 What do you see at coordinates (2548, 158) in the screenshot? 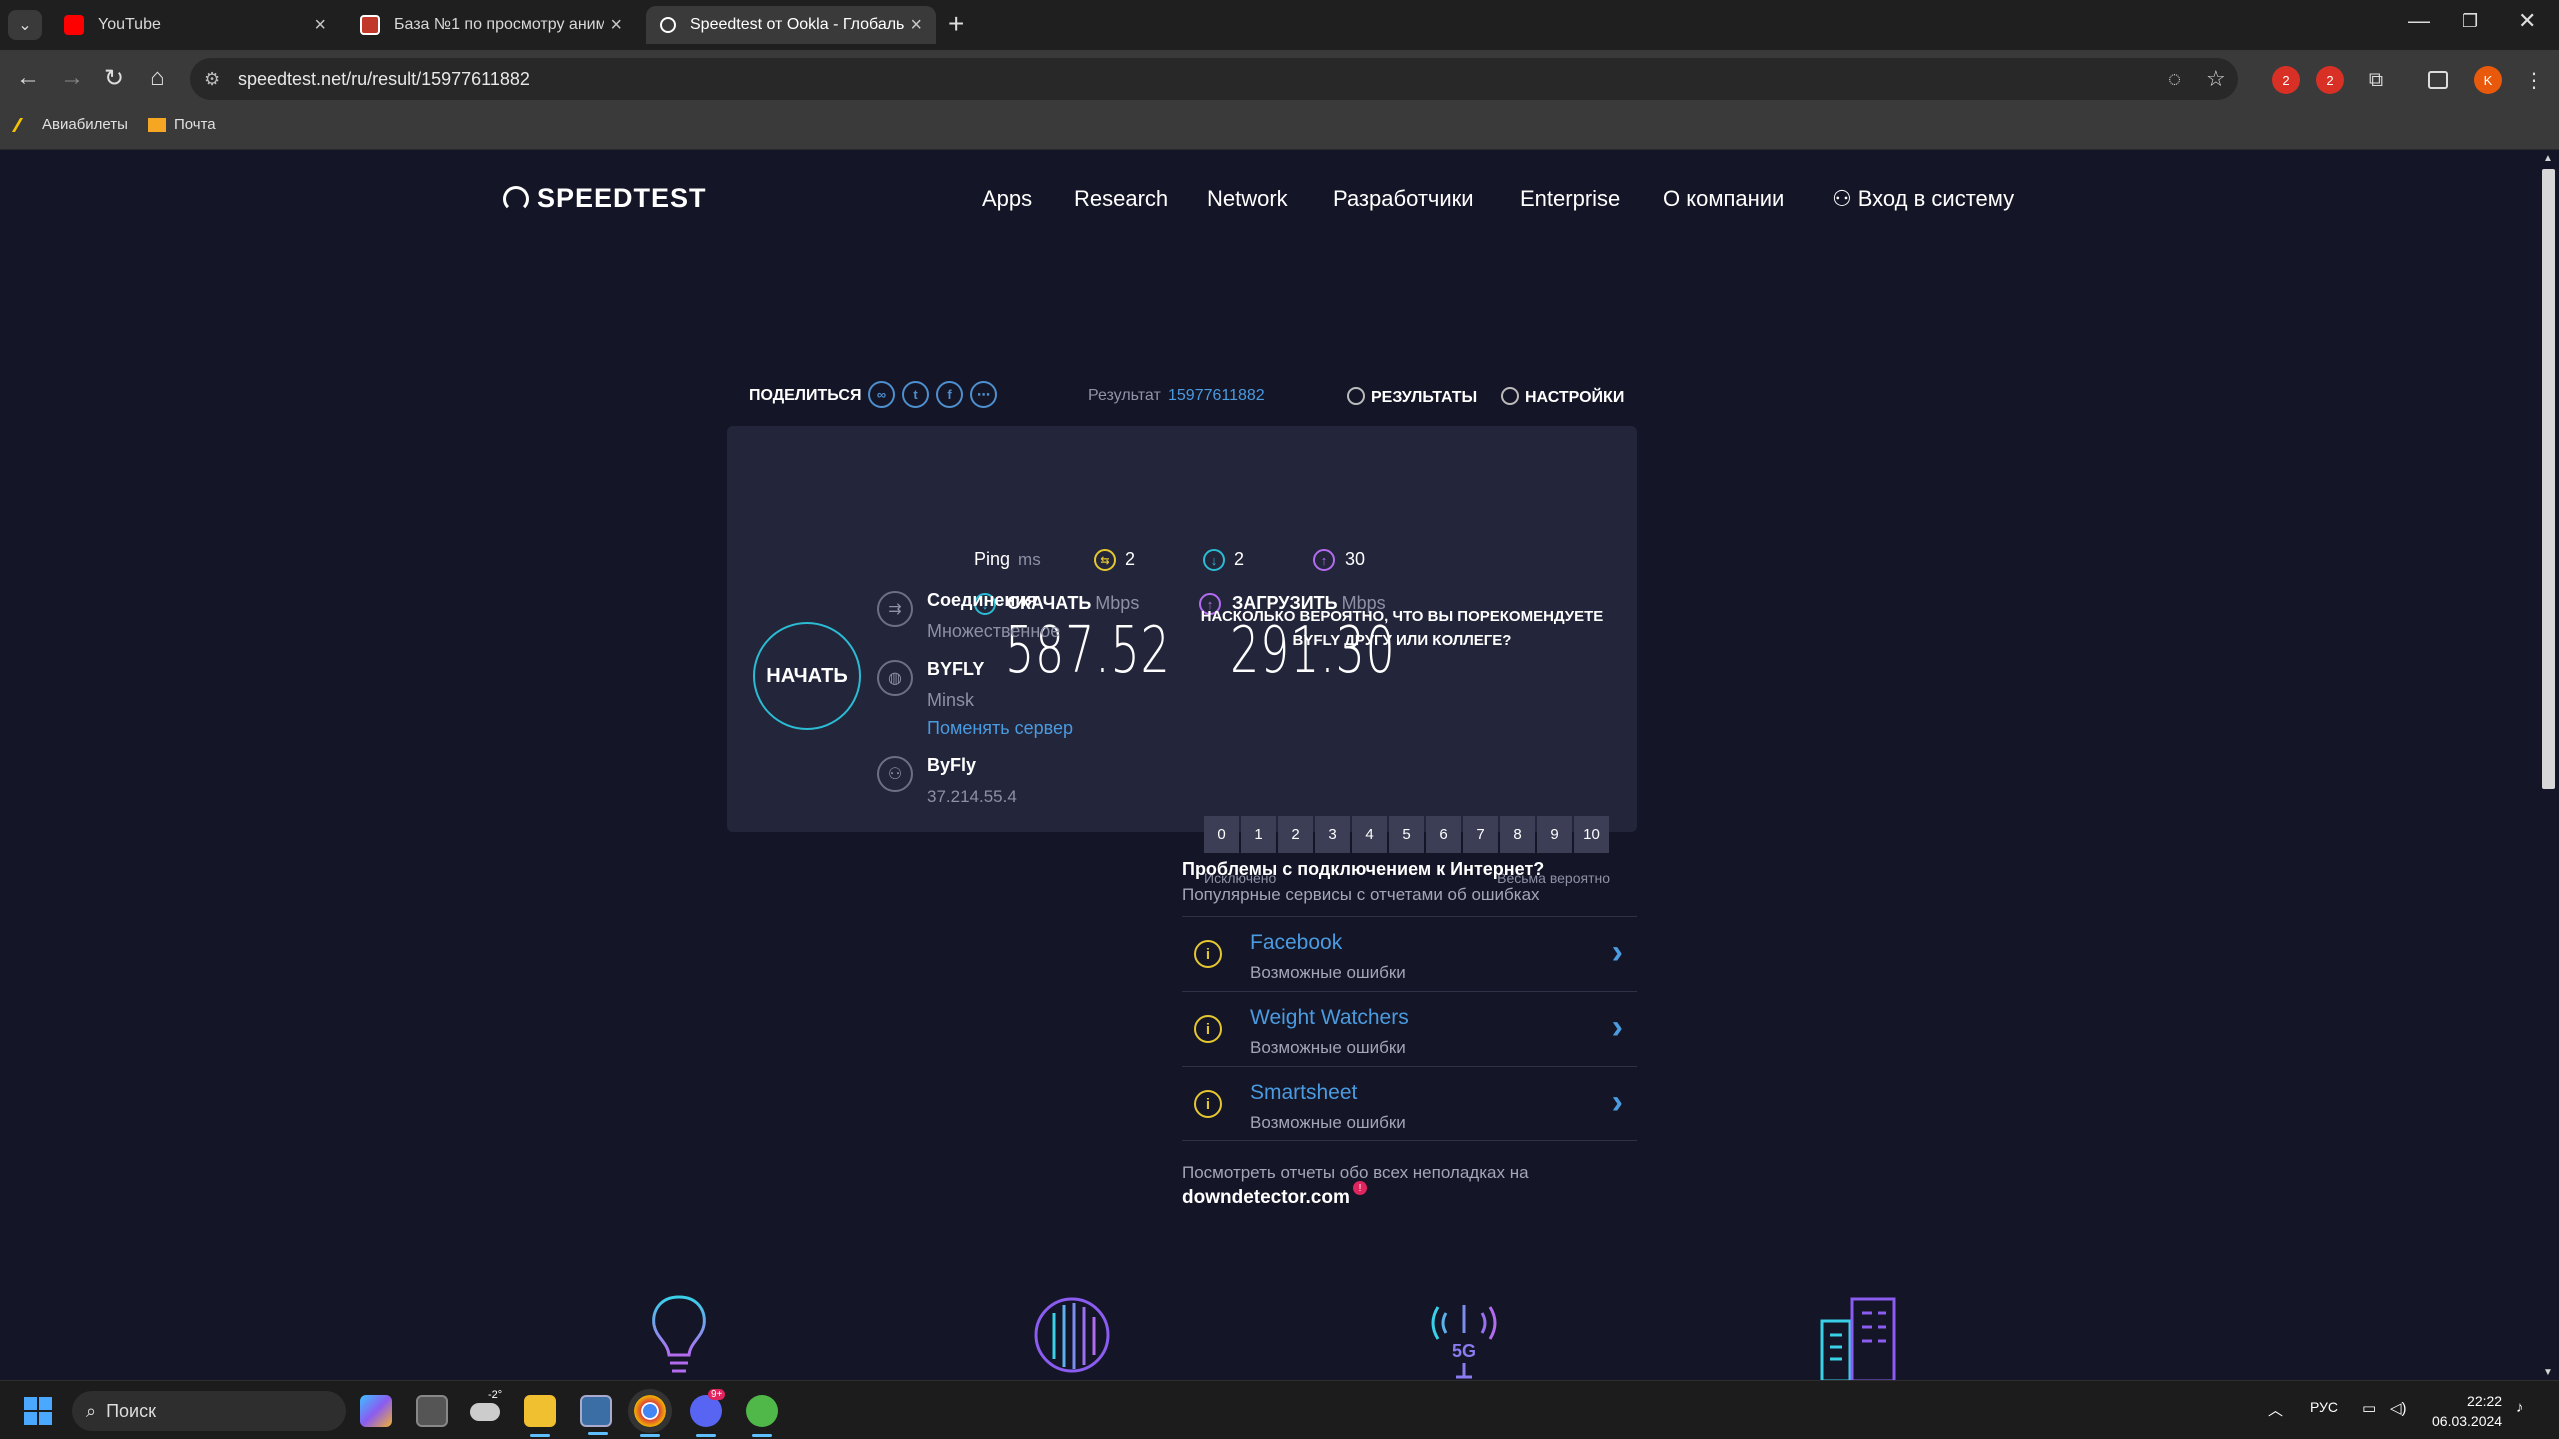
I see `scroll-up-arrow-icon: ▲` at bounding box center [2548, 158].